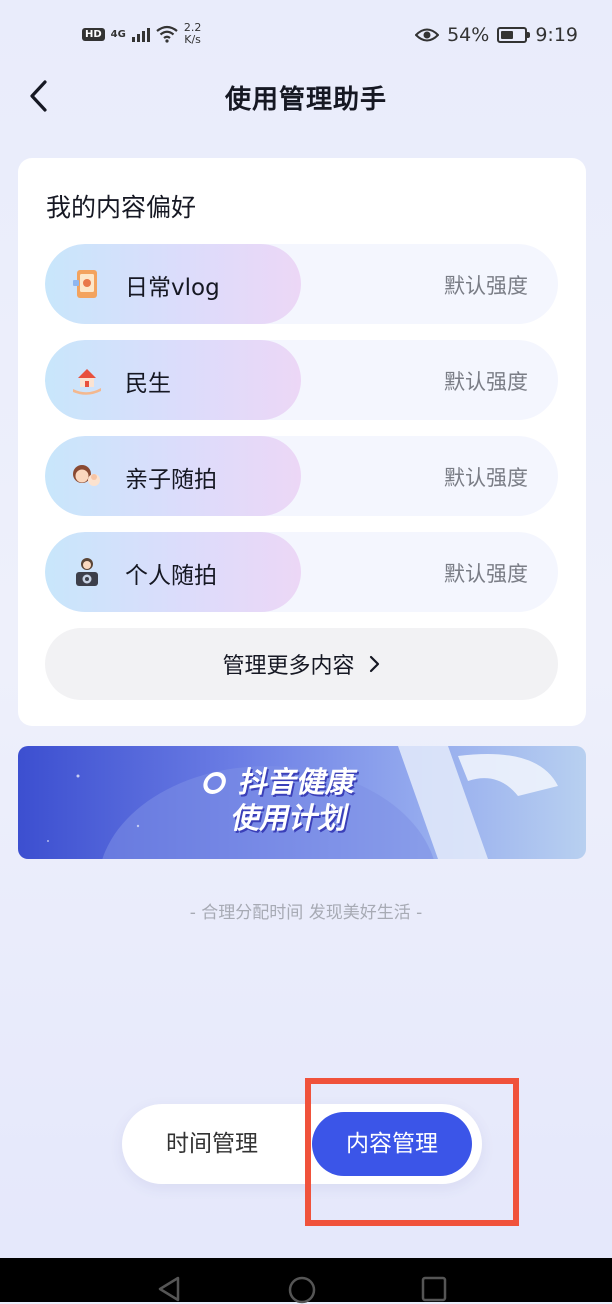  I want to click on manage-more-button: 管理更多内容, so click(301, 664).